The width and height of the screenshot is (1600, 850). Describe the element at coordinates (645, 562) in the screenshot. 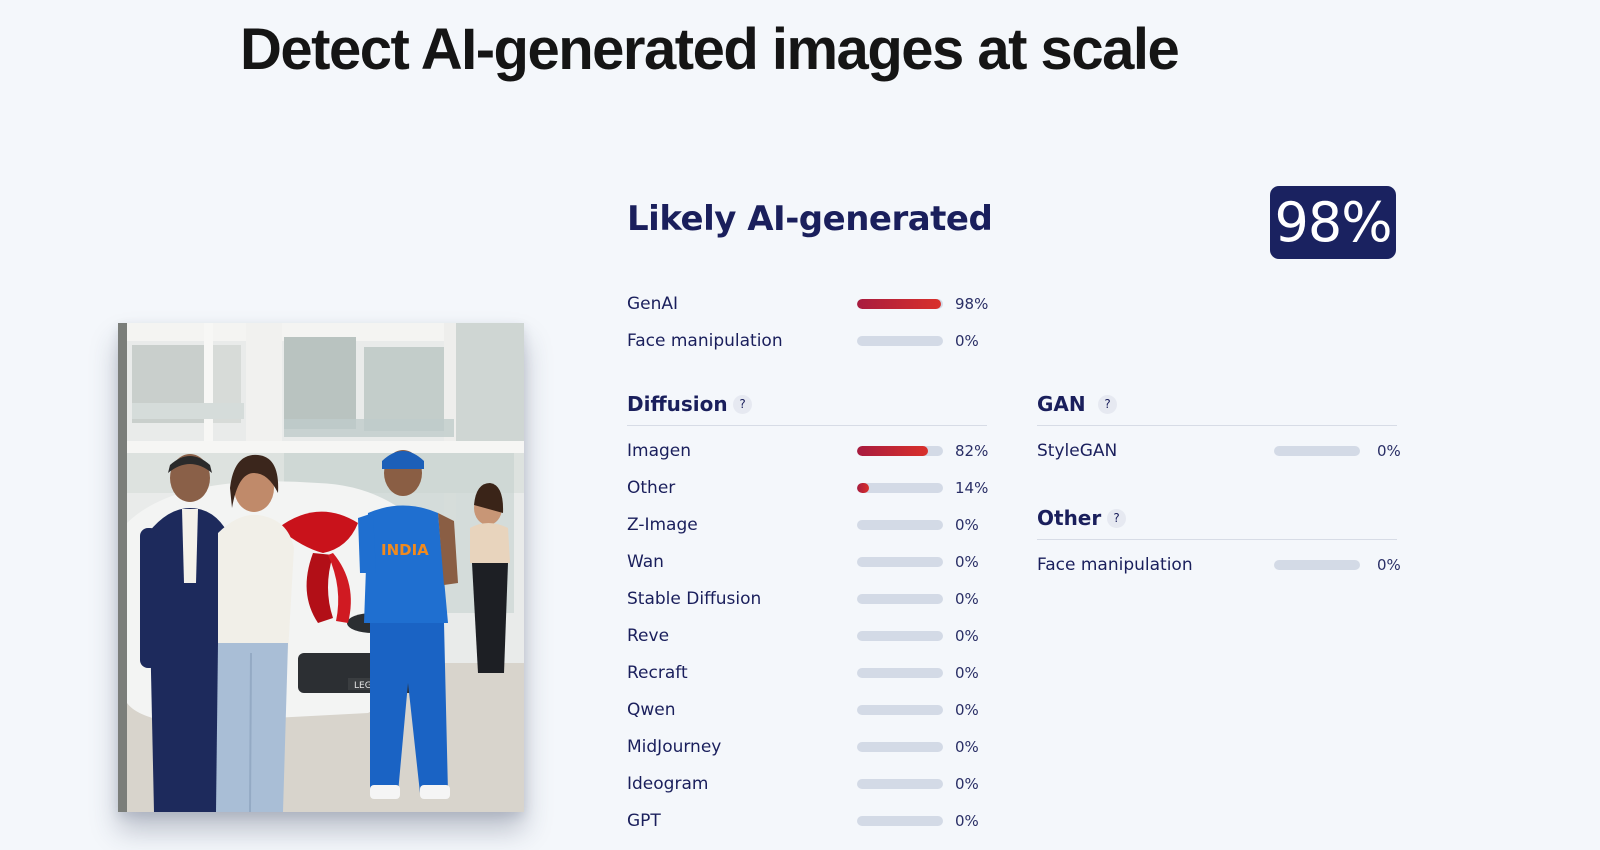

I see `row-label: Wan` at that location.